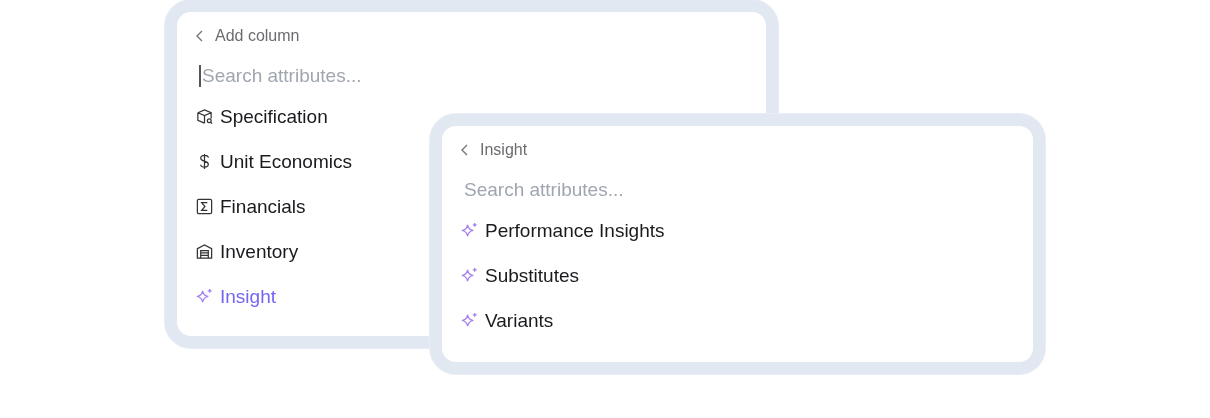 The image size is (1210, 418). I want to click on menu-item: Financials, so click(250, 206).